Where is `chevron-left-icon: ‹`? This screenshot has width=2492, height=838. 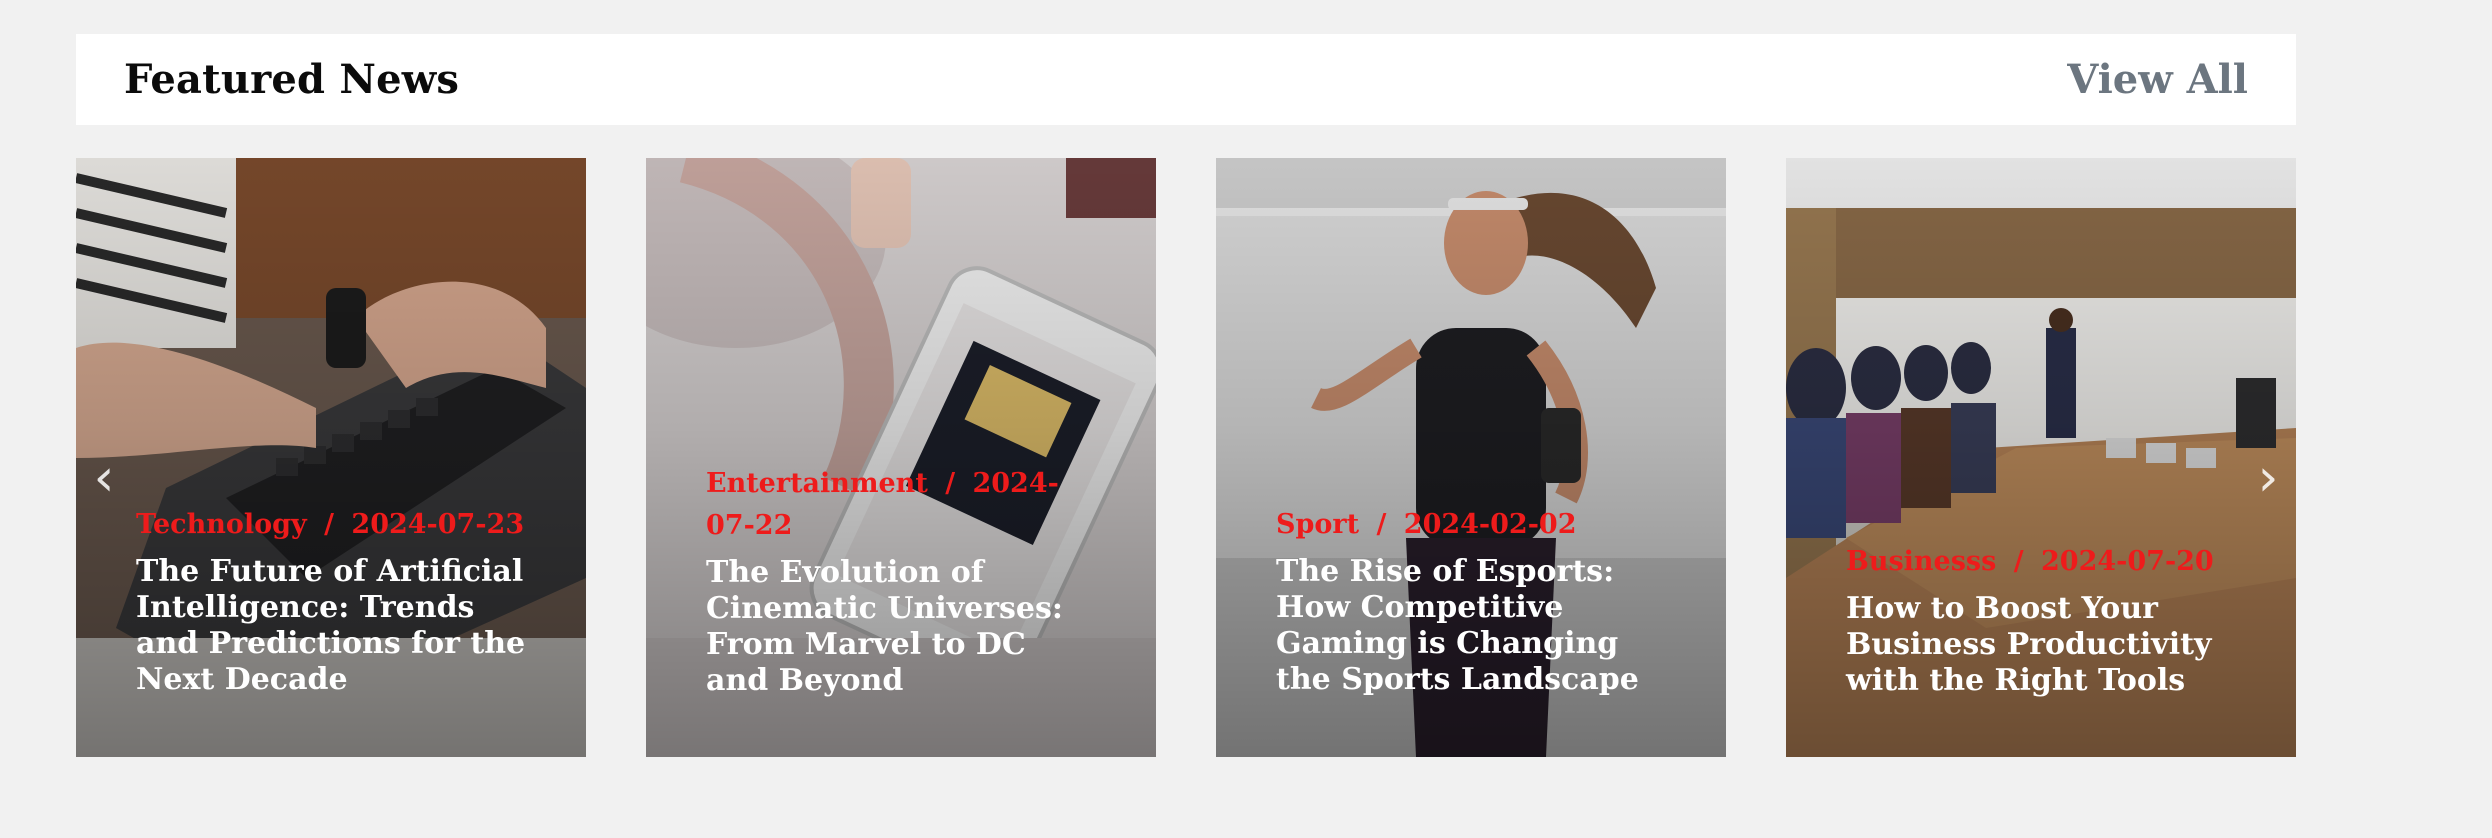
chevron-left-icon: ‹ is located at coordinates (104, 478).